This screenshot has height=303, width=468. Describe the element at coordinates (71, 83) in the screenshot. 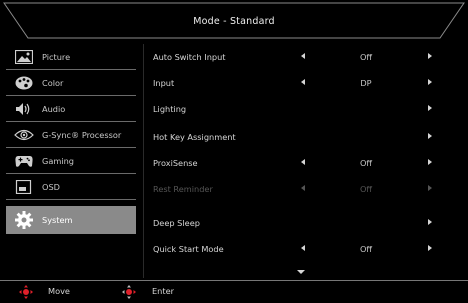

I see `sidebar-item-color: Color` at that location.